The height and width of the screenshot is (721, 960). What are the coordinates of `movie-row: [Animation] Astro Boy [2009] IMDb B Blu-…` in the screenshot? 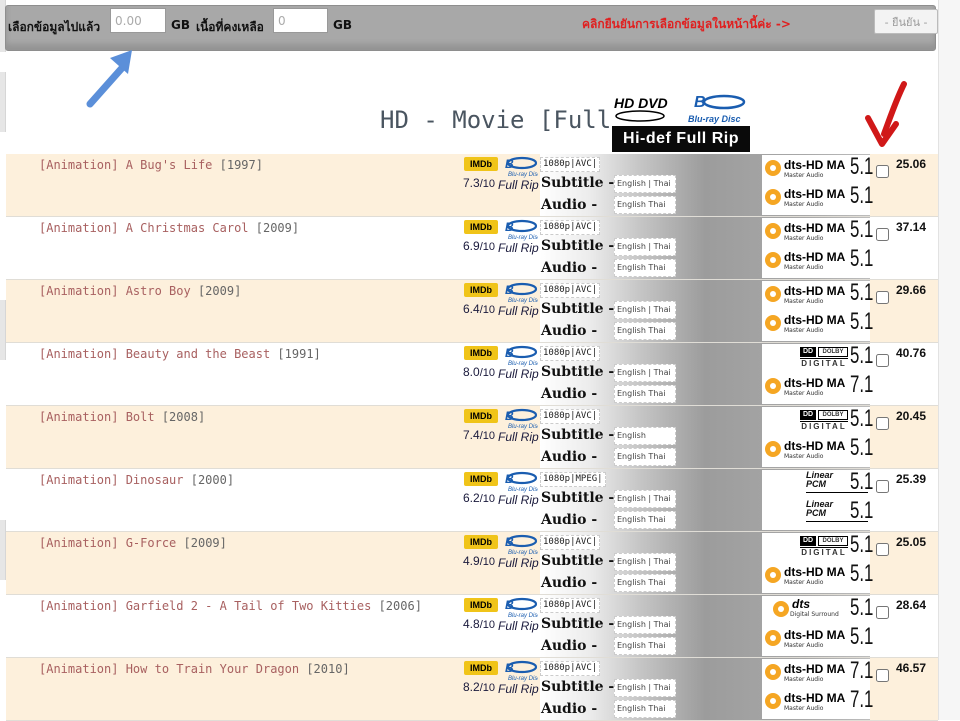 It's located at (472, 311).